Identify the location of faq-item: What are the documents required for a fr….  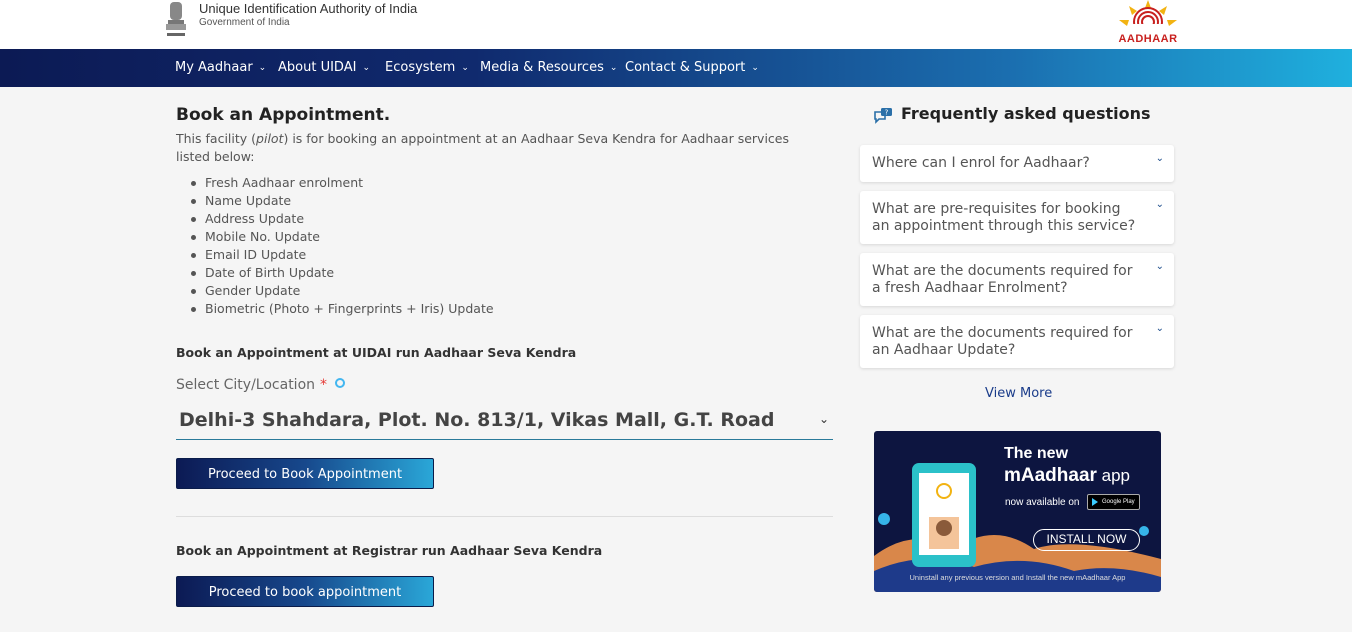
(1017, 279).